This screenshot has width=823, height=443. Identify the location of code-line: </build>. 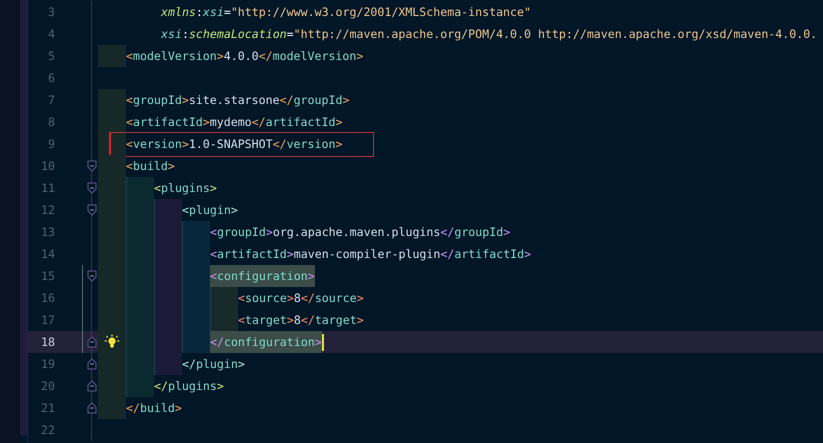
(154, 408).